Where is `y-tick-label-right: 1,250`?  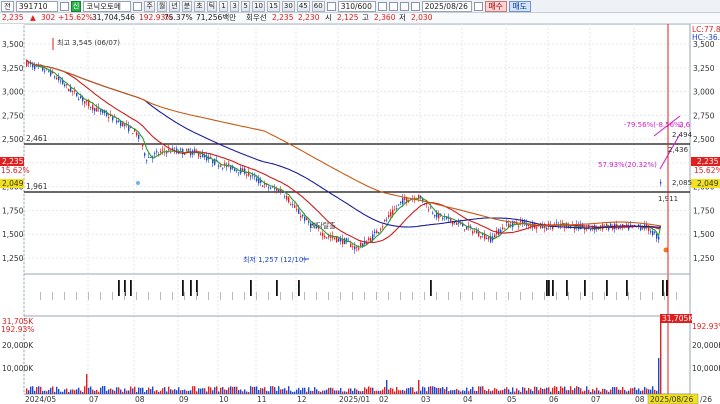 y-tick-label-right: 1,250 is located at coordinates (704, 258).